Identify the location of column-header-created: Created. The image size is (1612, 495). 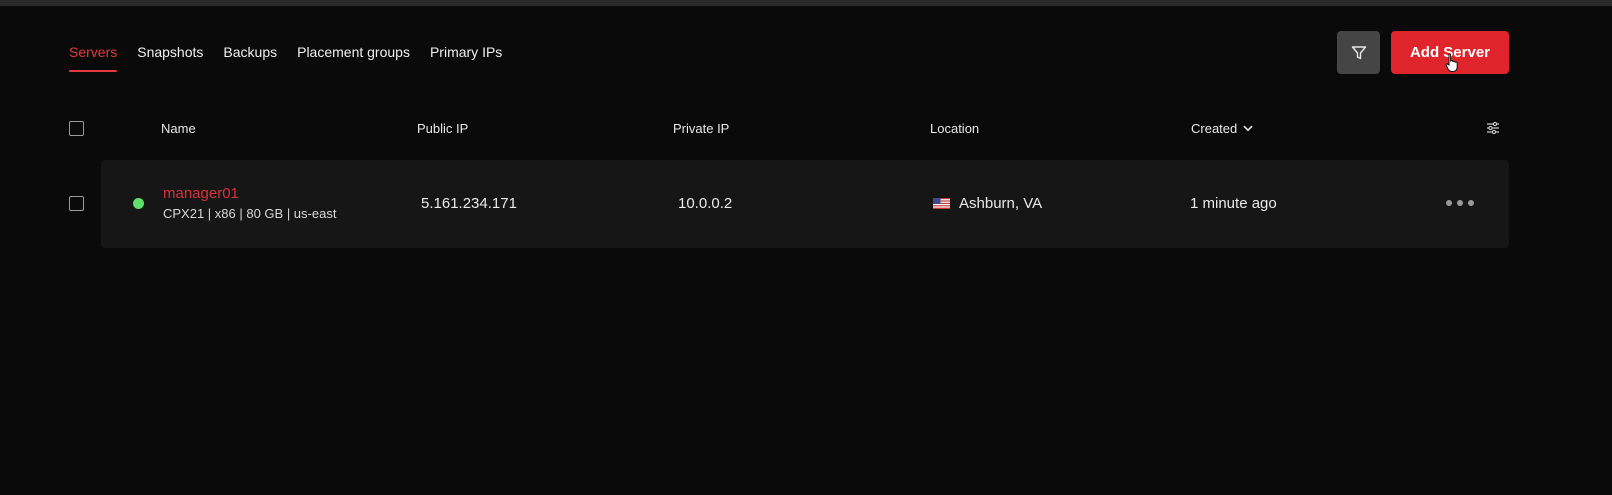
(1222, 128).